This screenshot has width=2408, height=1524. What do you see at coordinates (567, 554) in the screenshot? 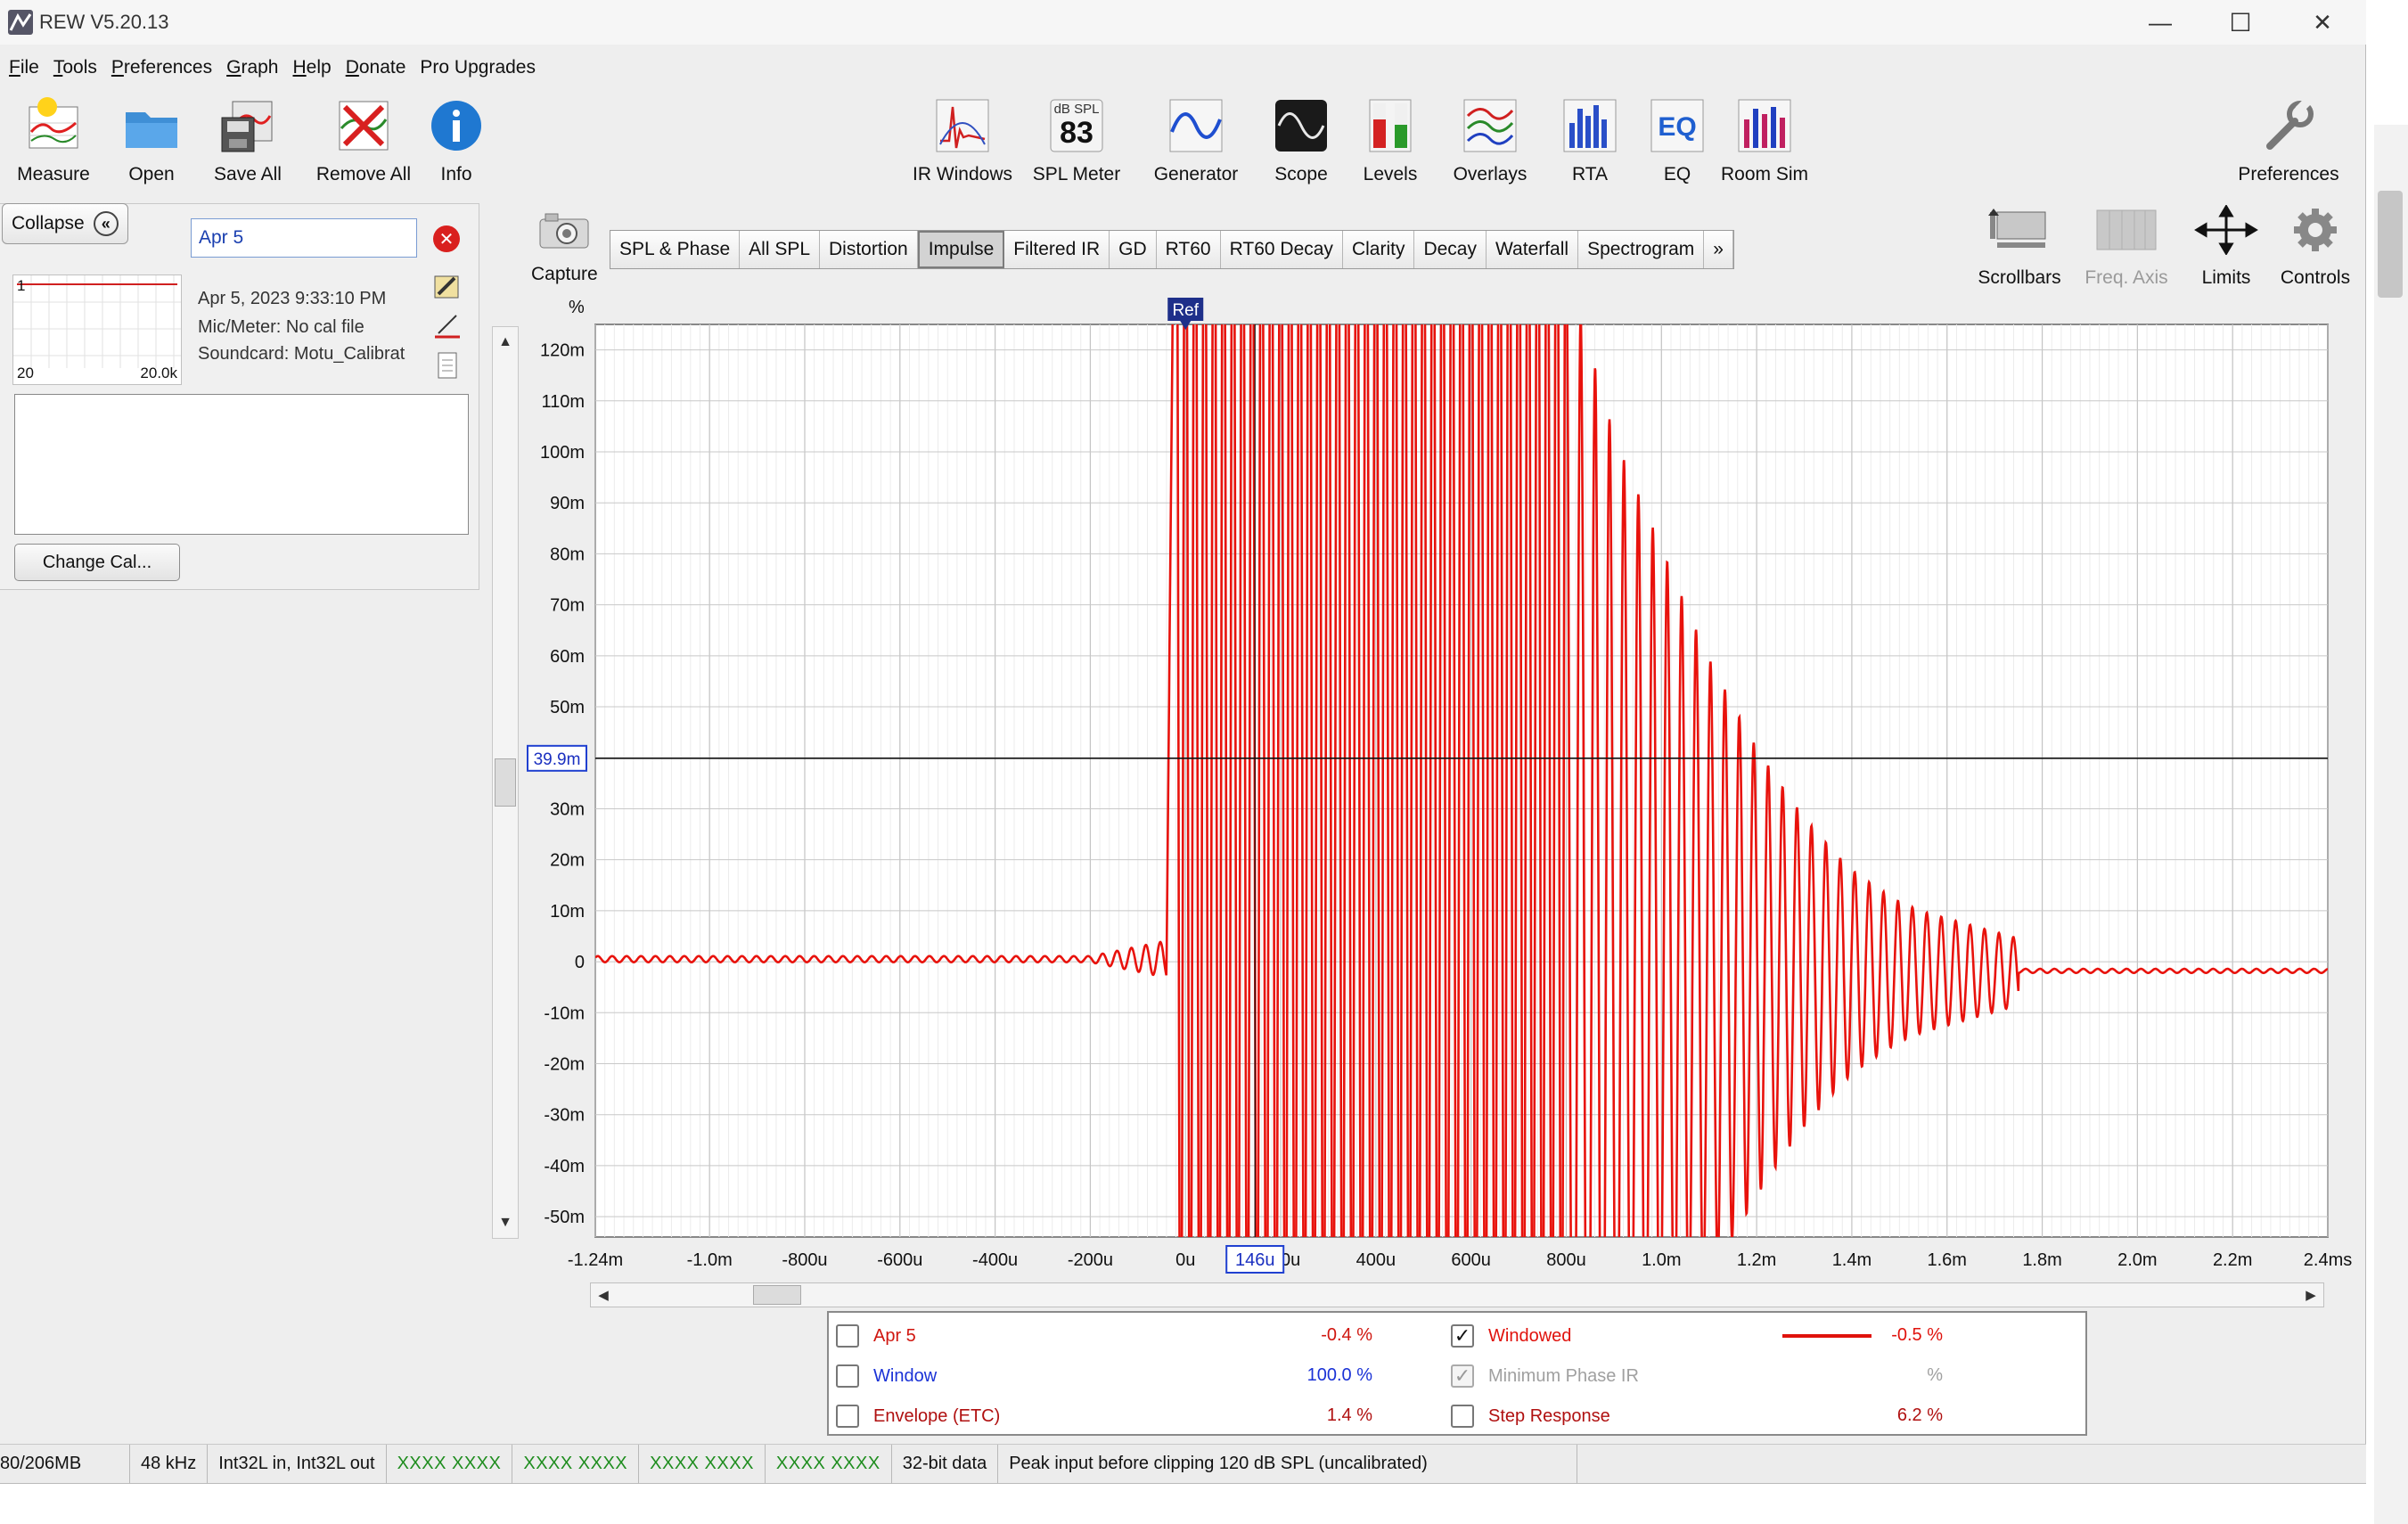
I see `y-tick-label: 80m` at bounding box center [567, 554].